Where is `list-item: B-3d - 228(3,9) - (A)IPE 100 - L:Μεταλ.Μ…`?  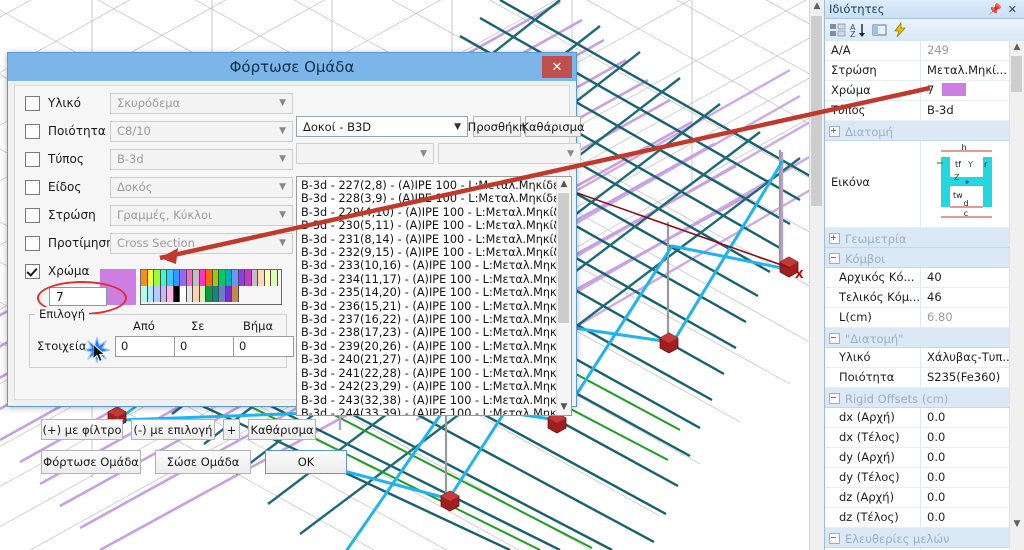 list-item: B-3d - 228(3,9) - (A)IPE 100 - L:Μεταλ.Μ… is located at coordinates (429, 198).